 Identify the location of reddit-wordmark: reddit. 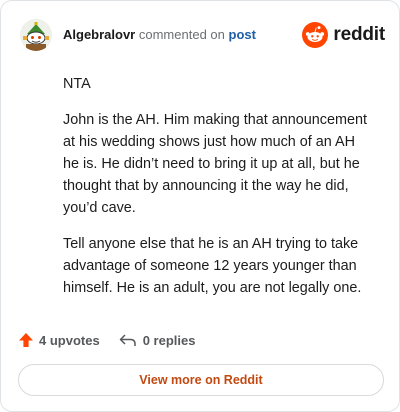
(359, 34).